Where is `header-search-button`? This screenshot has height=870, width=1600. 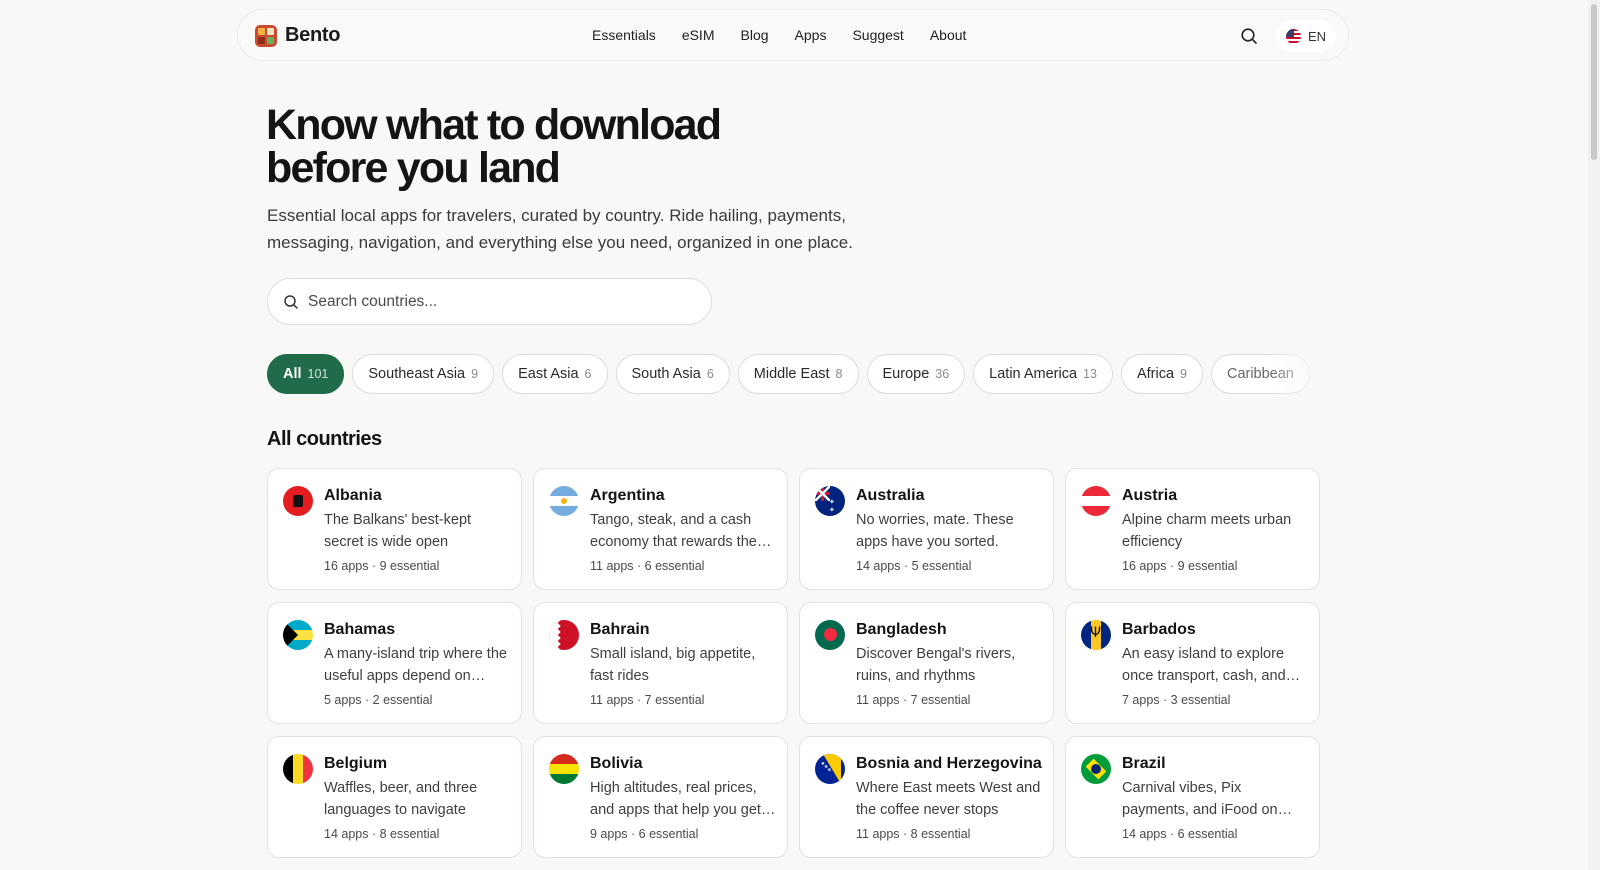
header-search-button is located at coordinates (1249, 36).